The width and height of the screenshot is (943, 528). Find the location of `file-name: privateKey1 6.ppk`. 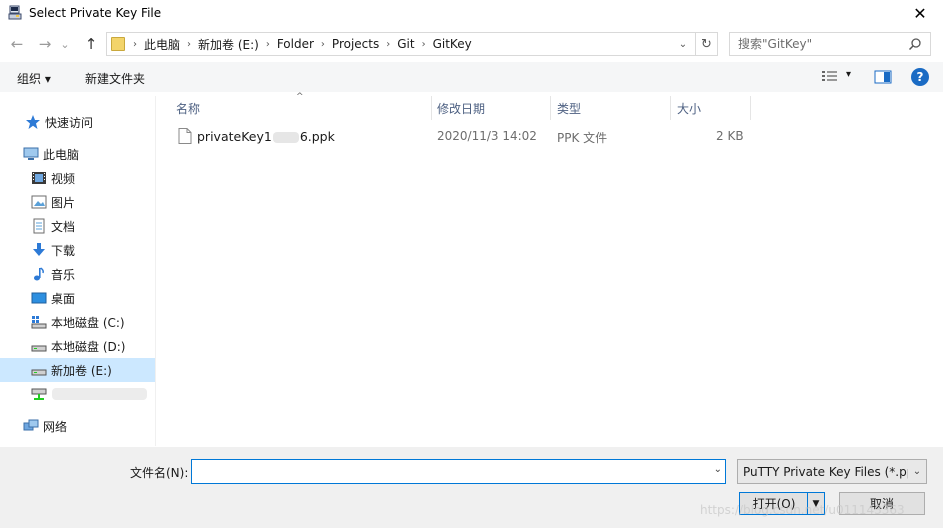

file-name: privateKey1 6.ppk is located at coordinates (266, 136).